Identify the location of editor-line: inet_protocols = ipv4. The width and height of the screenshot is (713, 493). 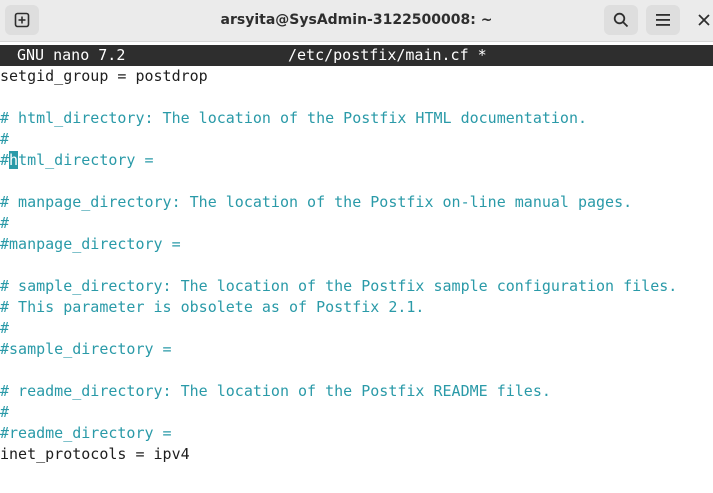
(95, 454).